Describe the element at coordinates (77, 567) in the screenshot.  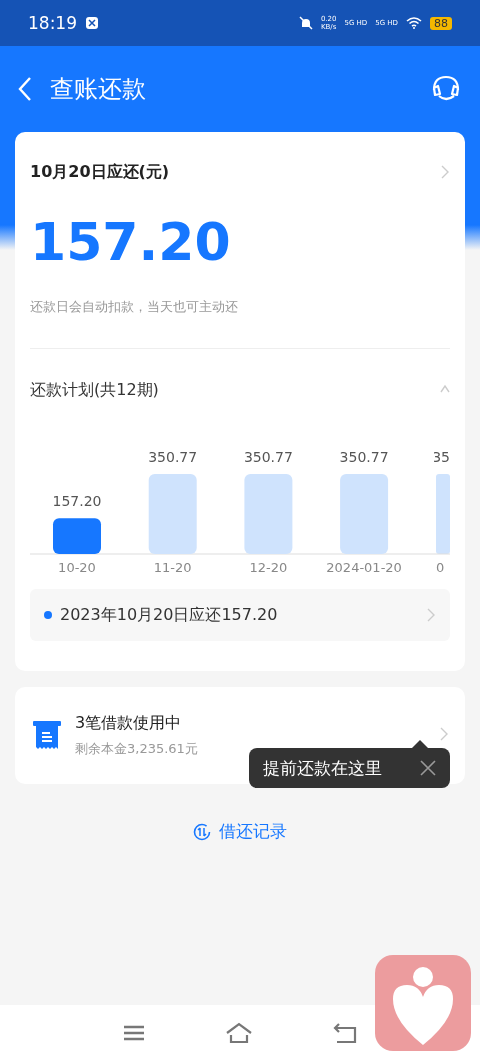
I see `axis-label: 10-20` at that location.